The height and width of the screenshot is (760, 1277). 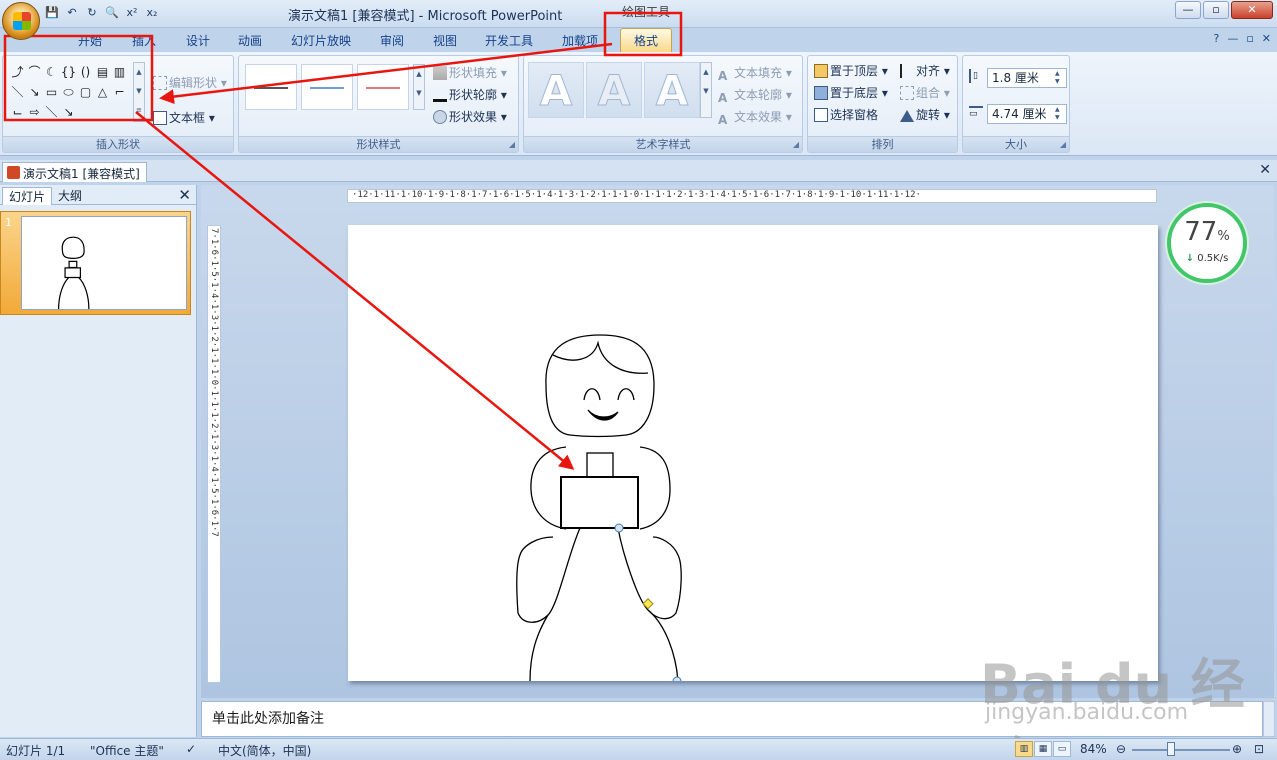 I want to click on shape-vertical-textbox-icon: ▥, so click(x=119, y=72).